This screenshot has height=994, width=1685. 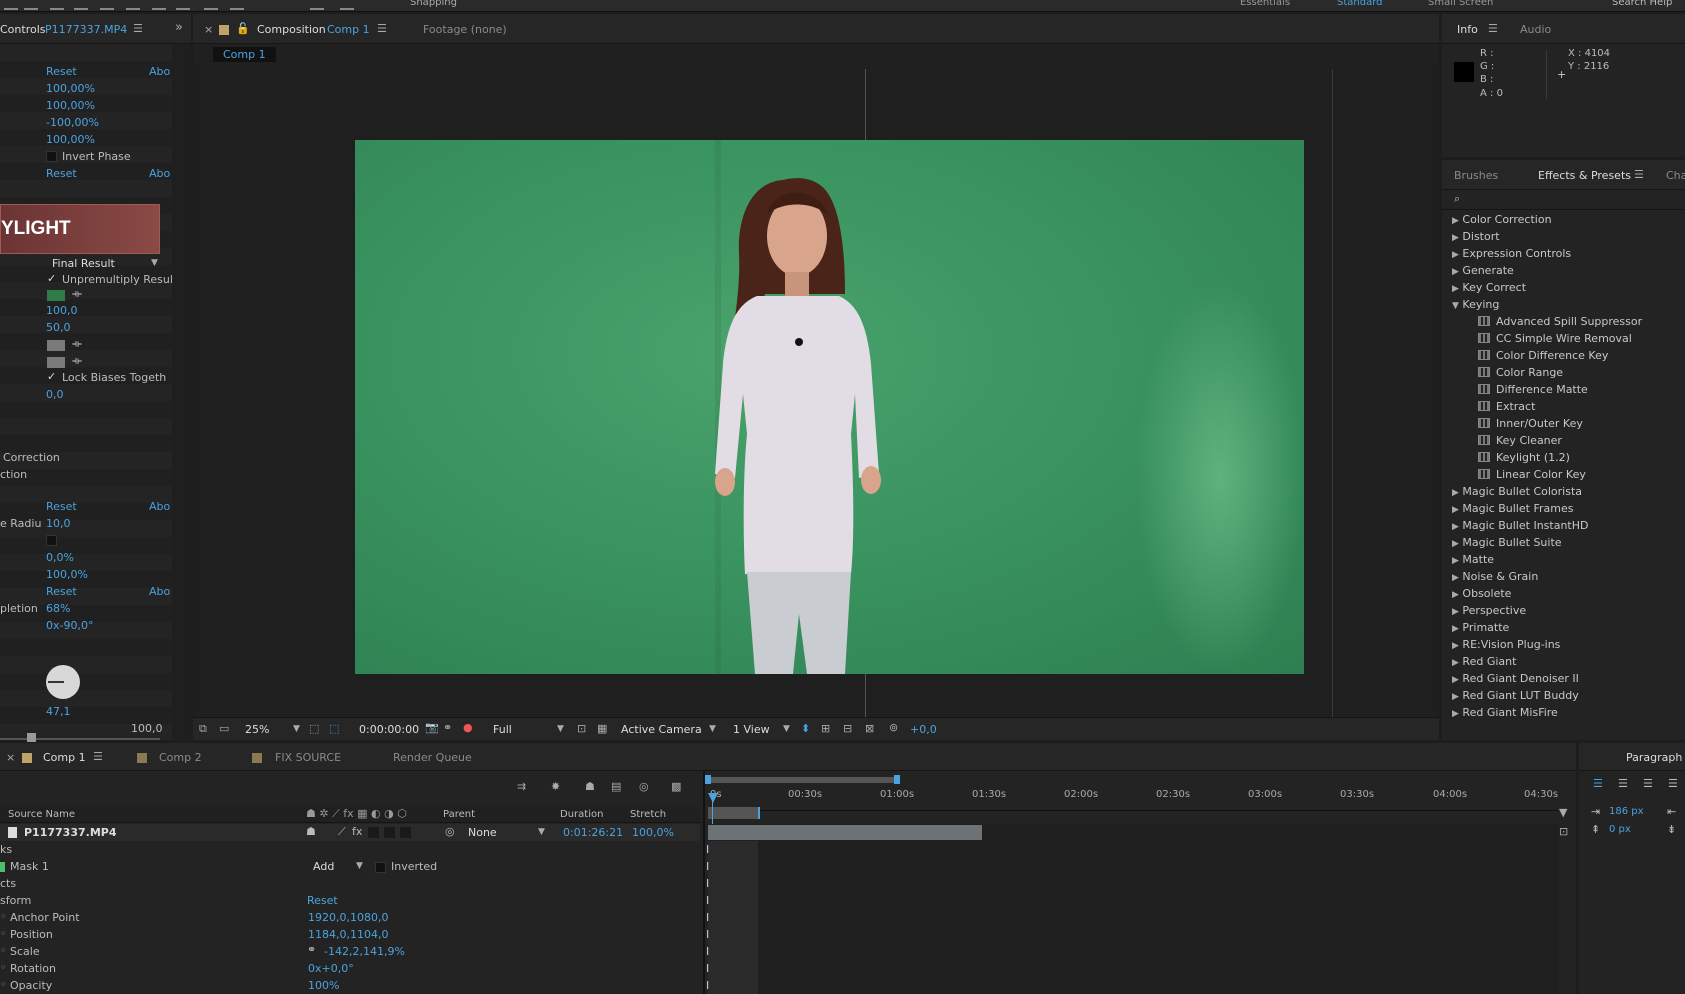 What do you see at coordinates (1481, 593) in the screenshot?
I see `category-obsolete: ▶ Obsolete` at bounding box center [1481, 593].